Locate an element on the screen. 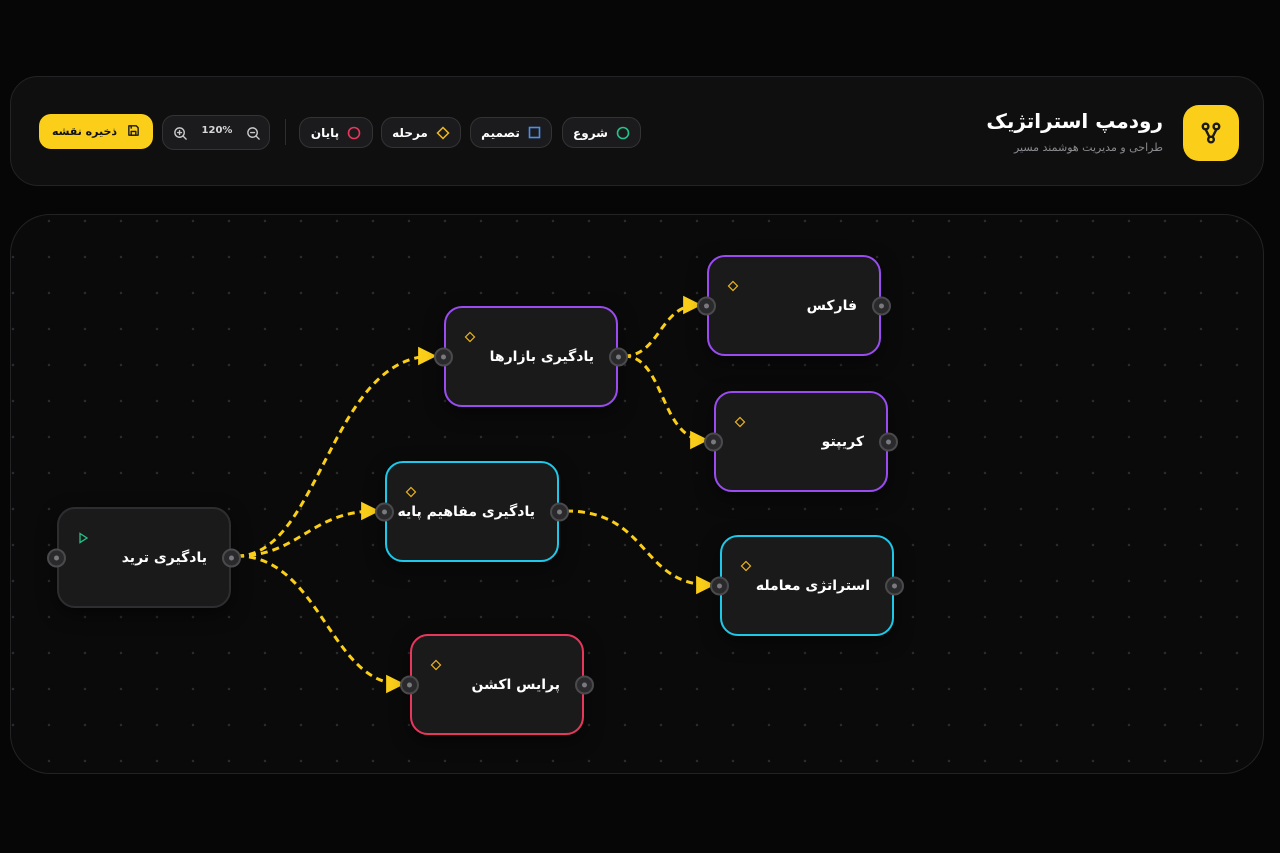 This screenshot has height=853, width=1280. legend-label: مرحله is located at coordinates (410, 132).